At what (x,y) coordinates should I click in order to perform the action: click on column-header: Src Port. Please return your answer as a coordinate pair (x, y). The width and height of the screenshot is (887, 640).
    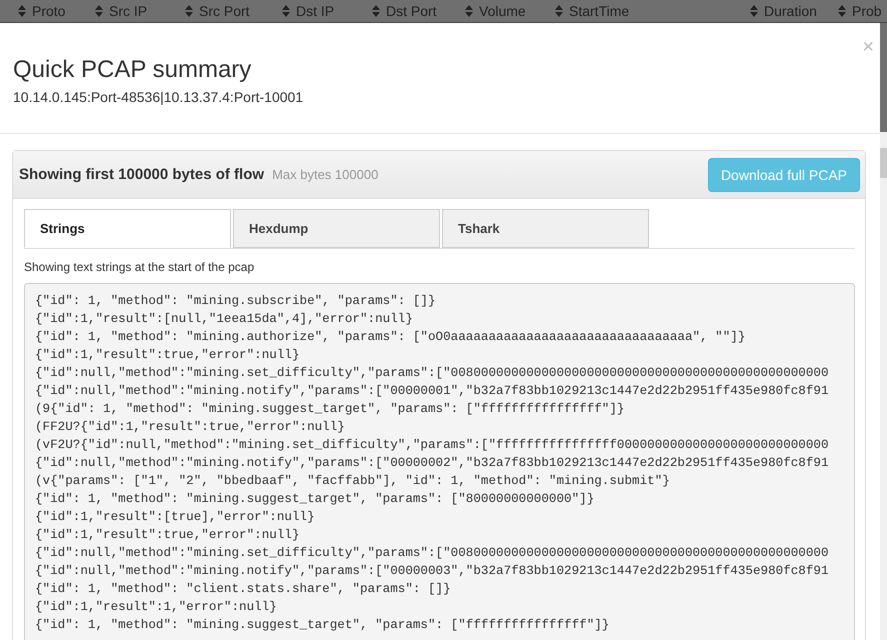
    Looking at the image, I should click on (224, 11).